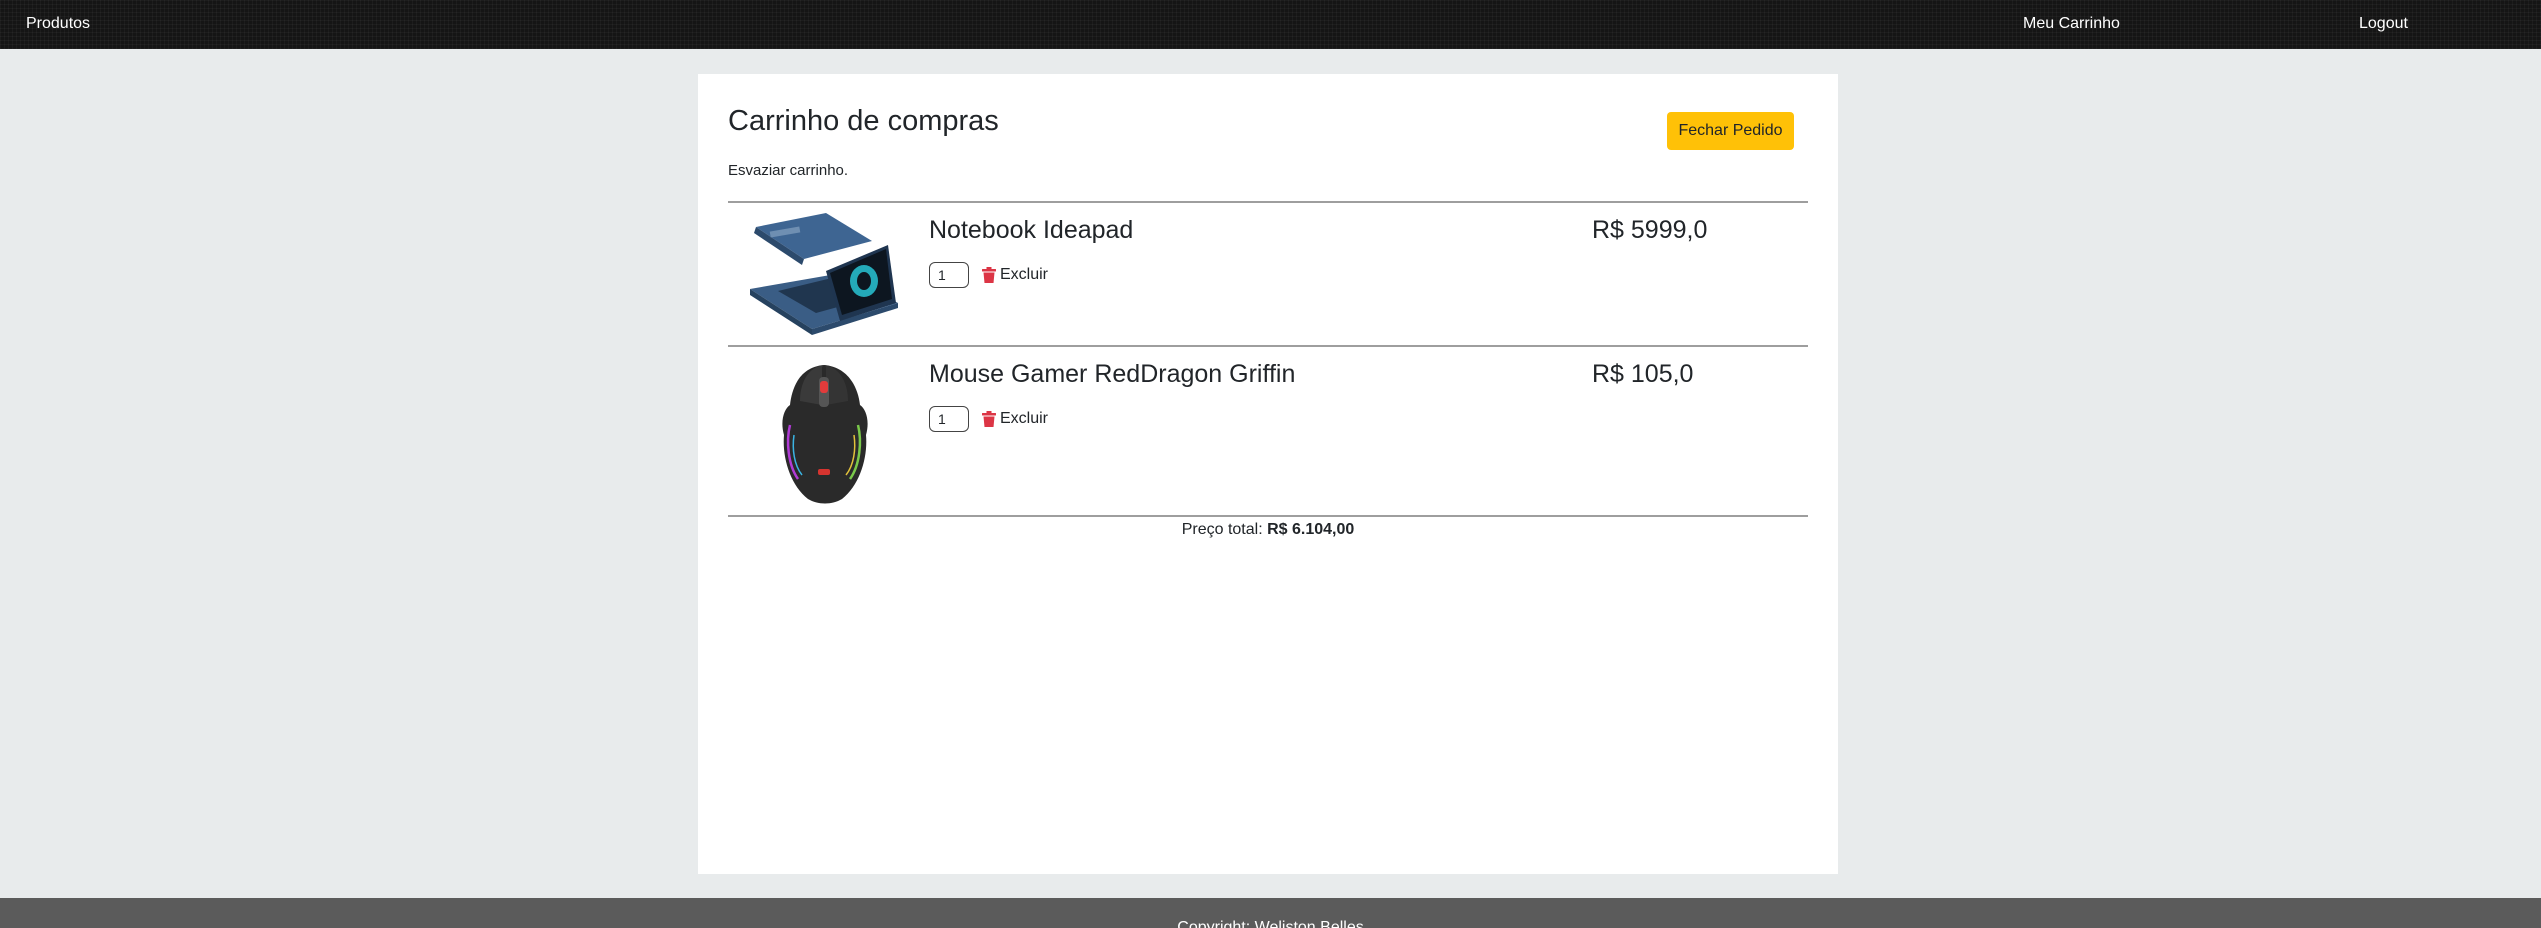 This screenshot has height=928, width=2541. What do you see at coordinates (788, 171) in the screenshot?
I see `empty-cart-link: Esvaziar carrinho.` at bounding box center [788, 171].